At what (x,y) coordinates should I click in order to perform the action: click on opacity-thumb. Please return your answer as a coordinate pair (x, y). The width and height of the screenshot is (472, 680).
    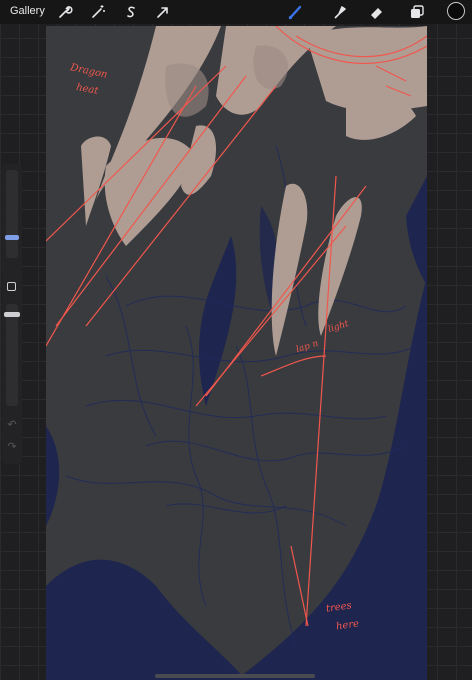
    Looking at the image, I should click on (12, 314).